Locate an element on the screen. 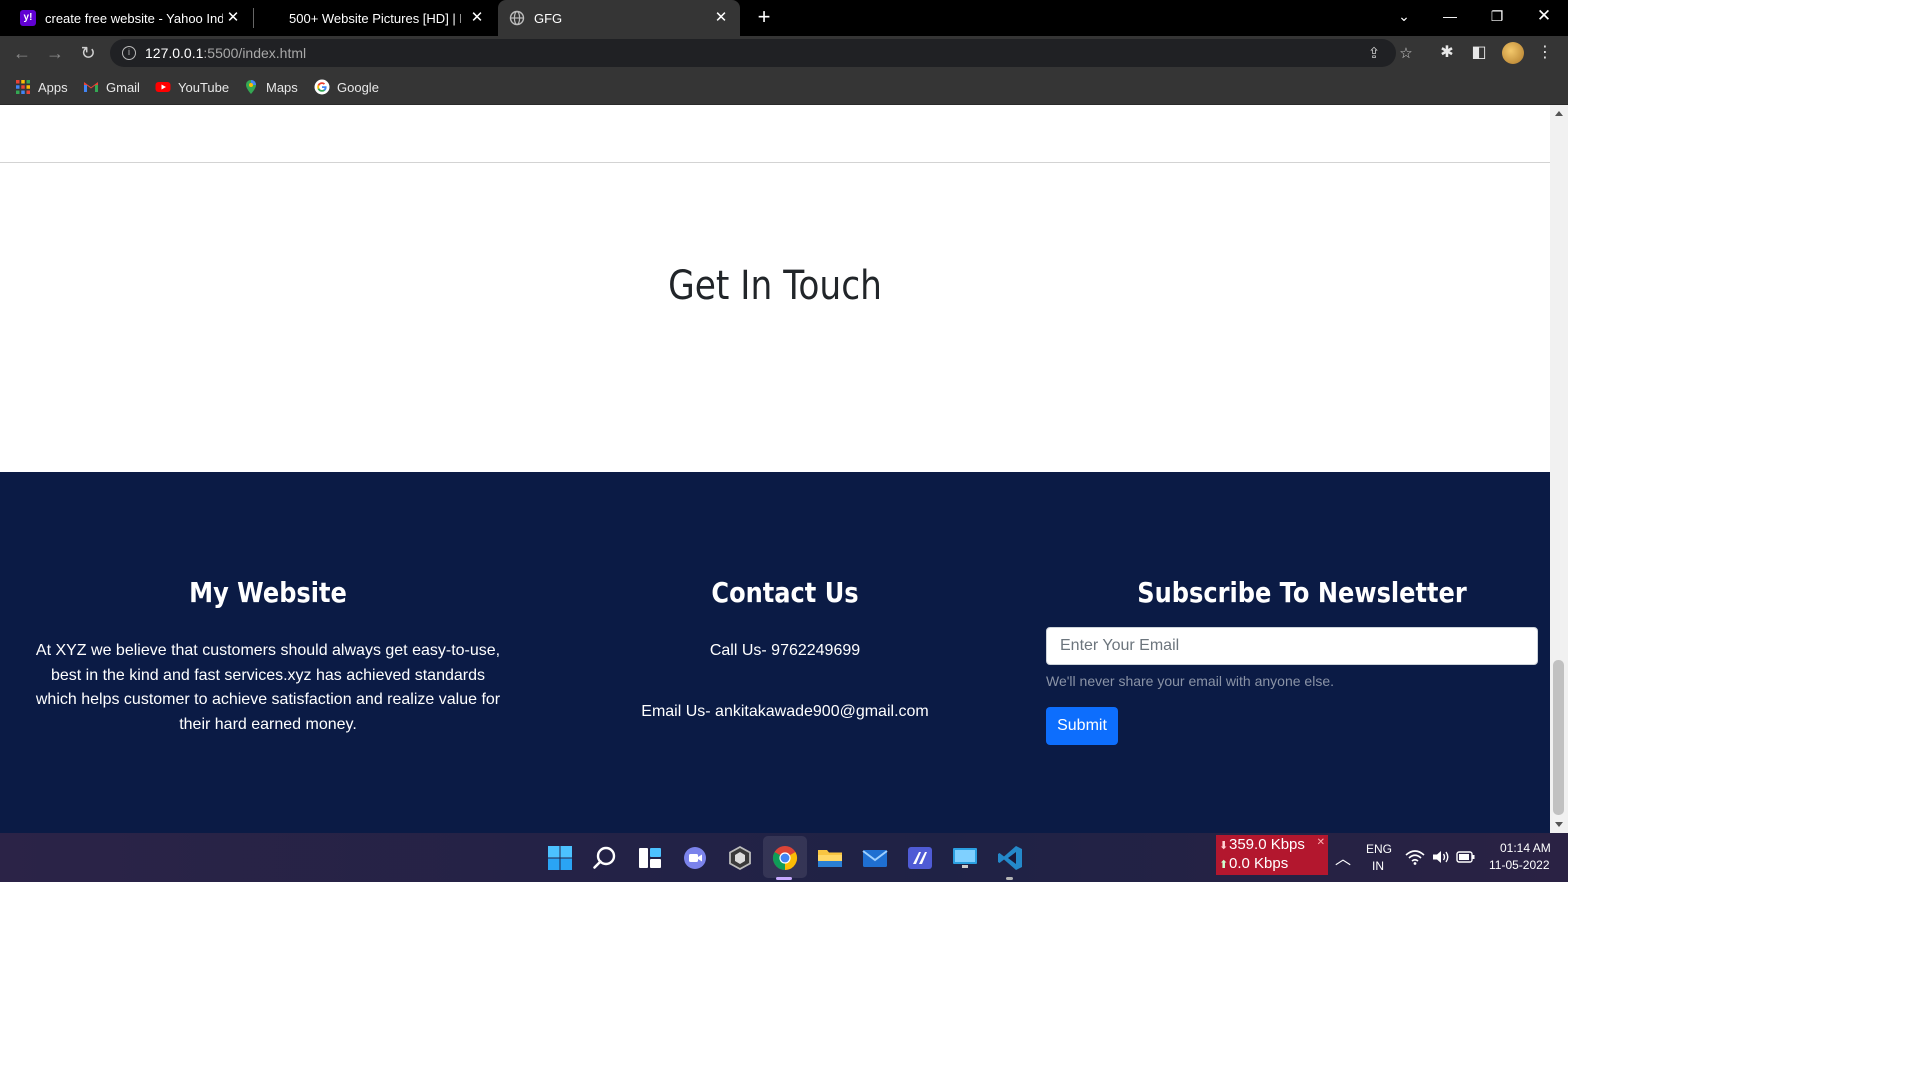 The width and height of the screenshot is (1920, 1080). reload-button: ↻ is located at coordinates (88, 53).